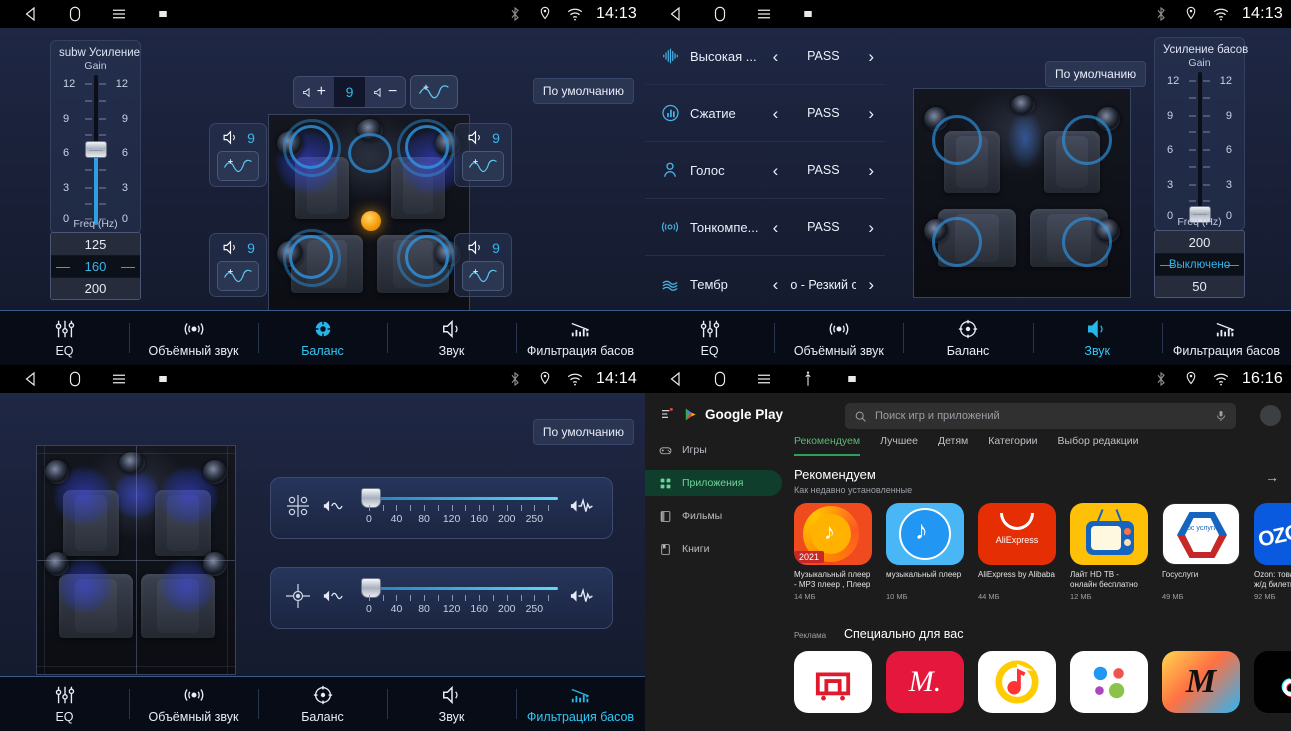 This screenshot has width=1291, height=731. What do you see at coordinates (1221, 416) in the screenshot?
I see `microphone-icon` at bounding box center [1221, 416].